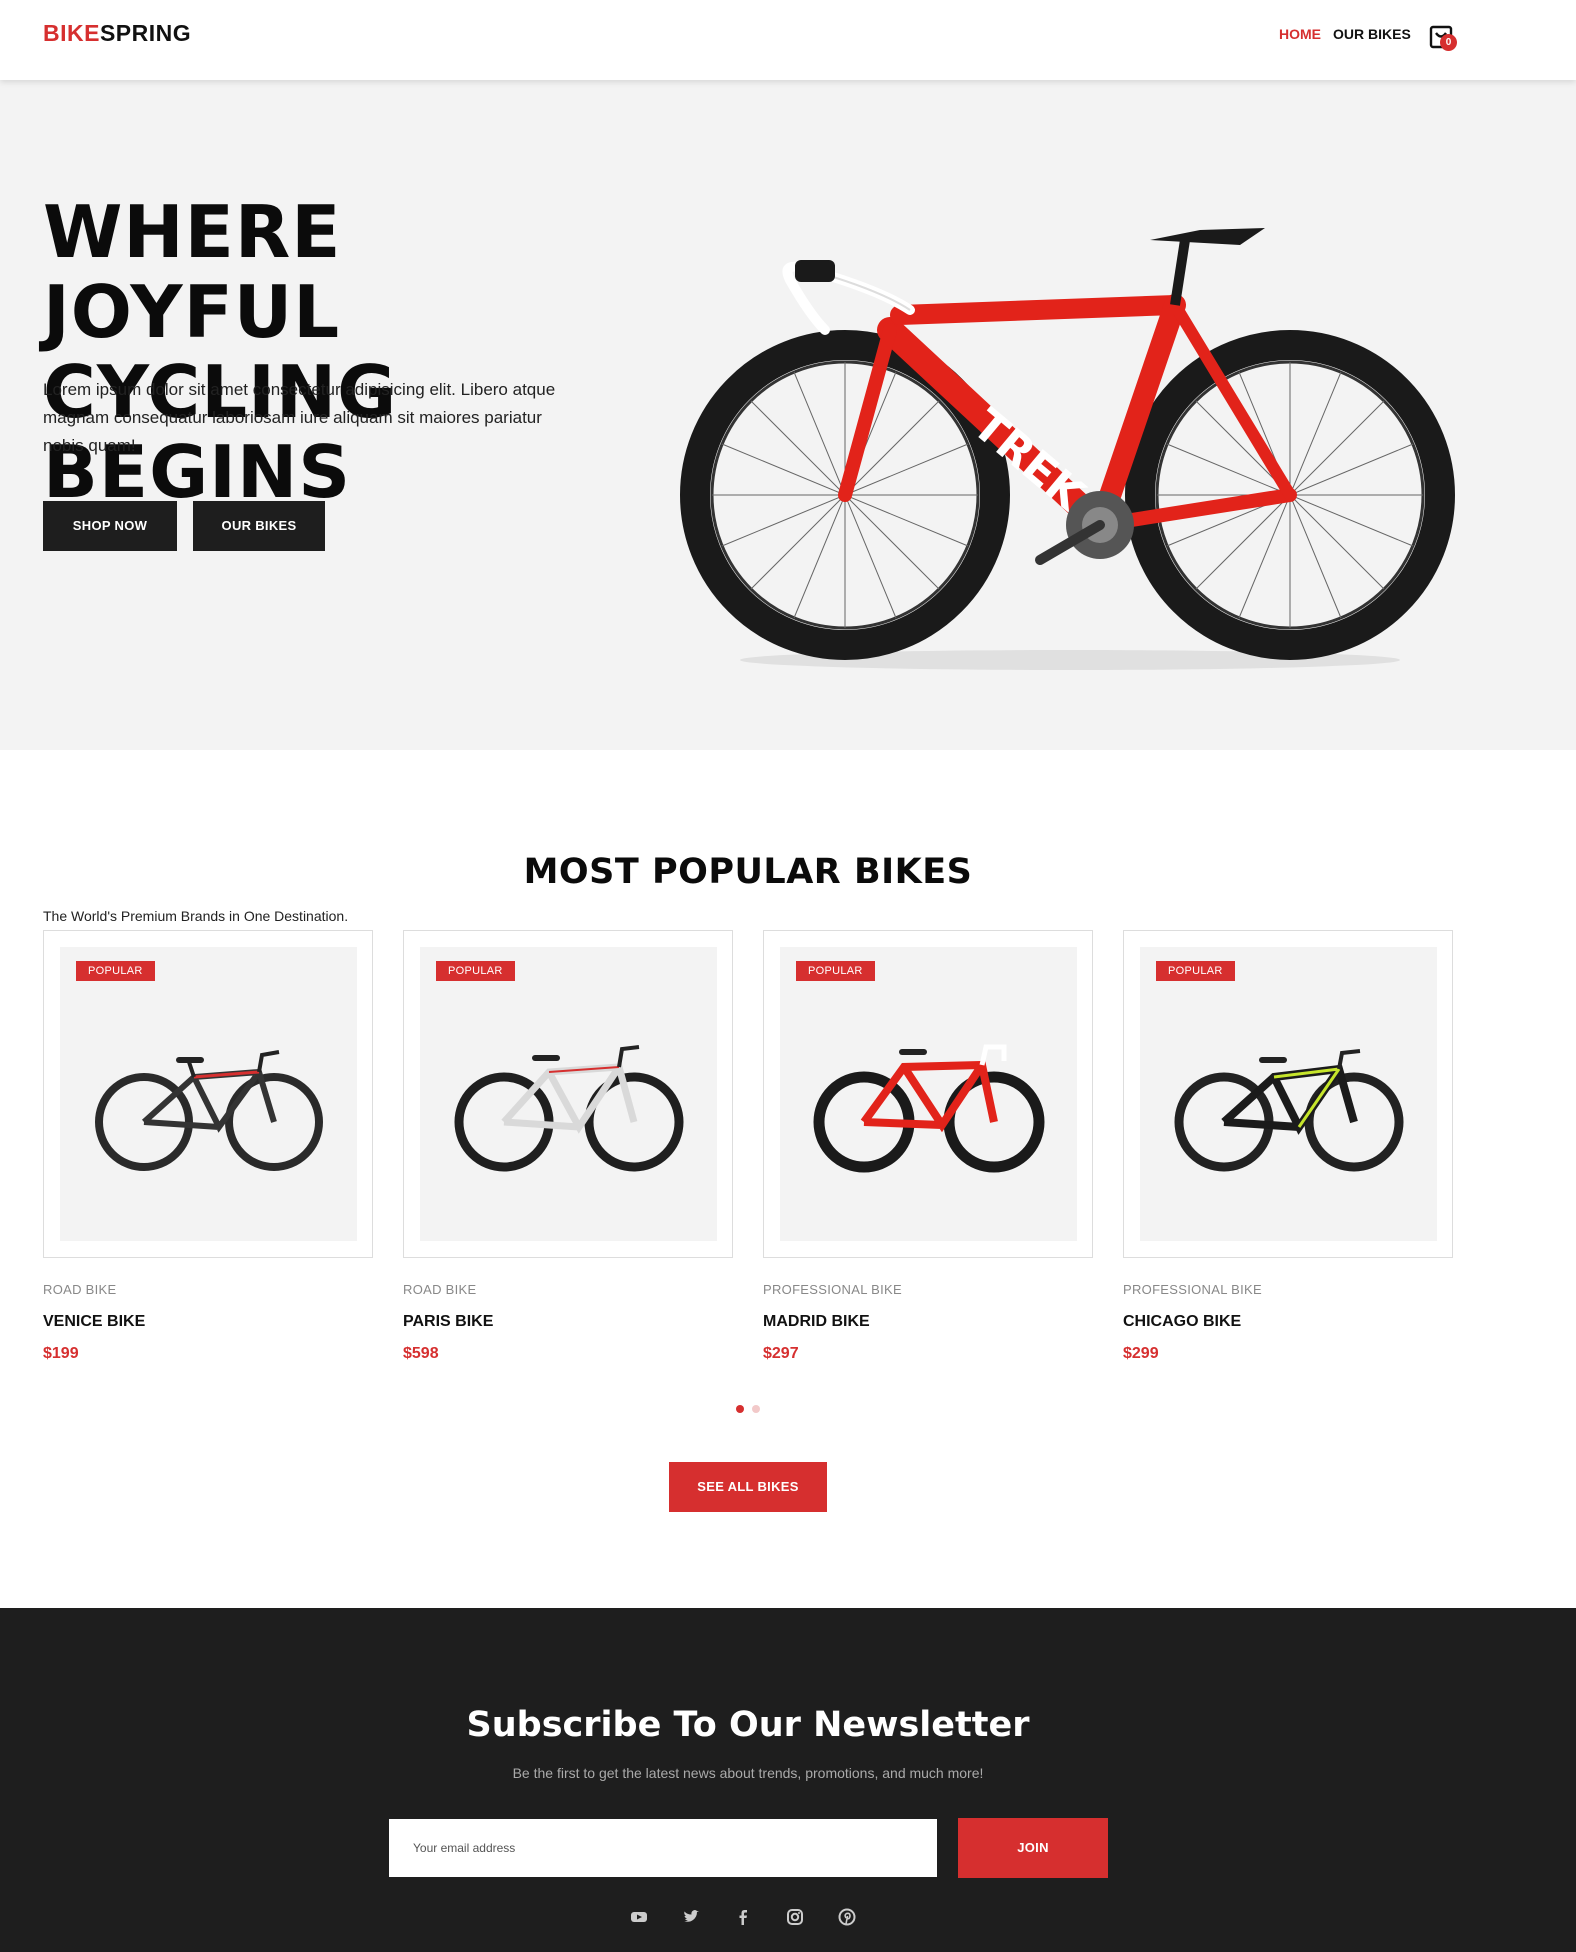 The width and height of the screenshot is (1576, 1952). I want to click on cart-count-badge: 0, so click(1448, 42).